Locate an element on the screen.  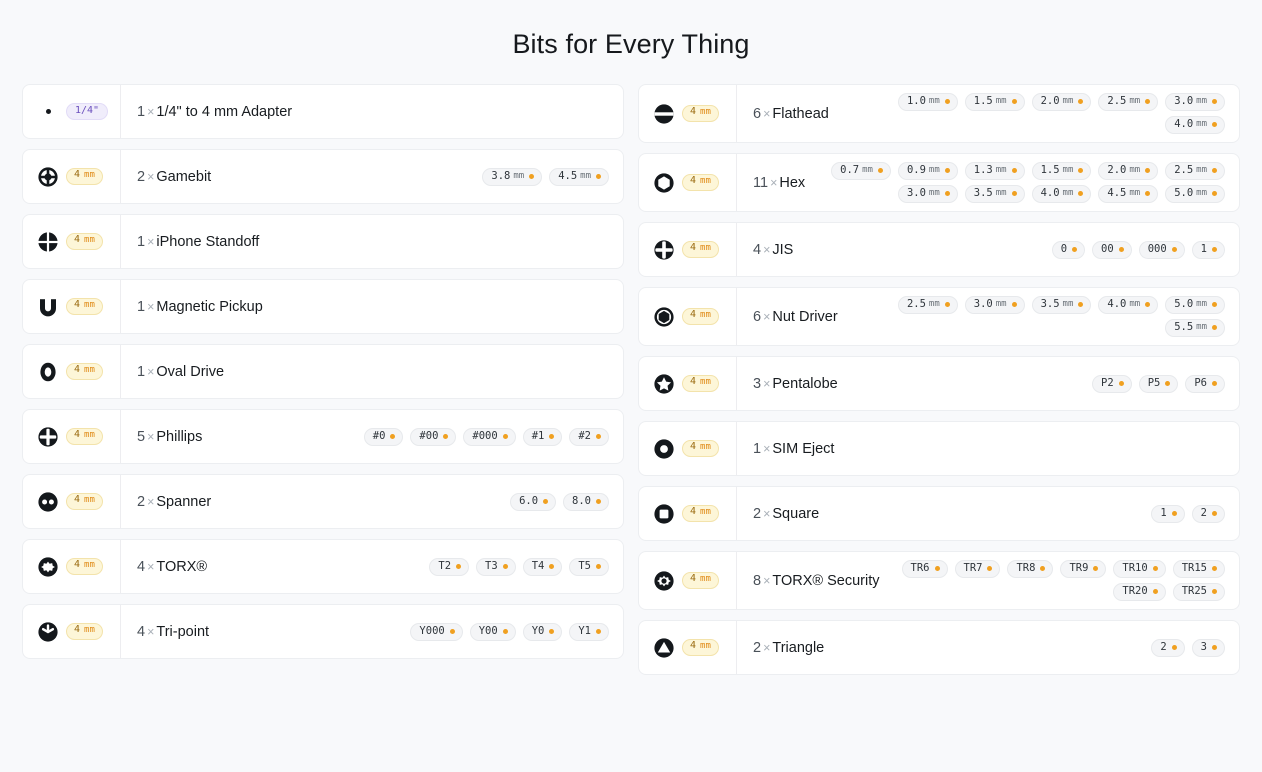
size-chip: 1.3 mm is located at coordinates (994, 171).